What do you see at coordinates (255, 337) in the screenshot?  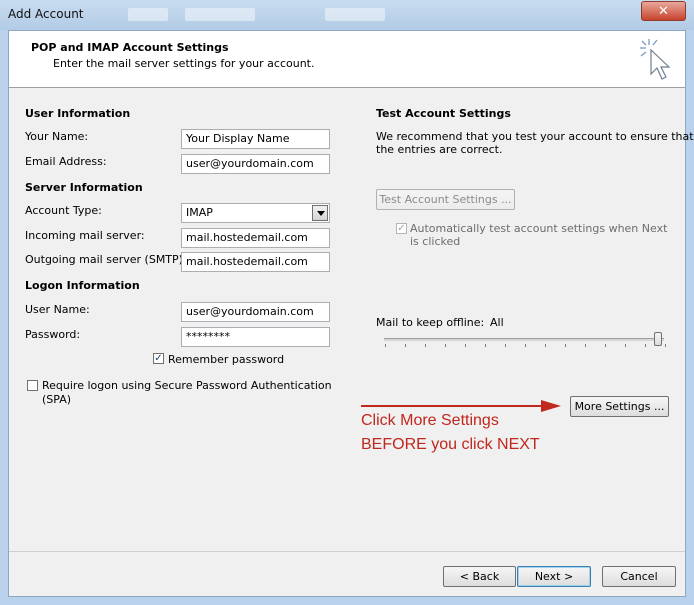 I see `password-input: ********` at bounding box center [255, 337].